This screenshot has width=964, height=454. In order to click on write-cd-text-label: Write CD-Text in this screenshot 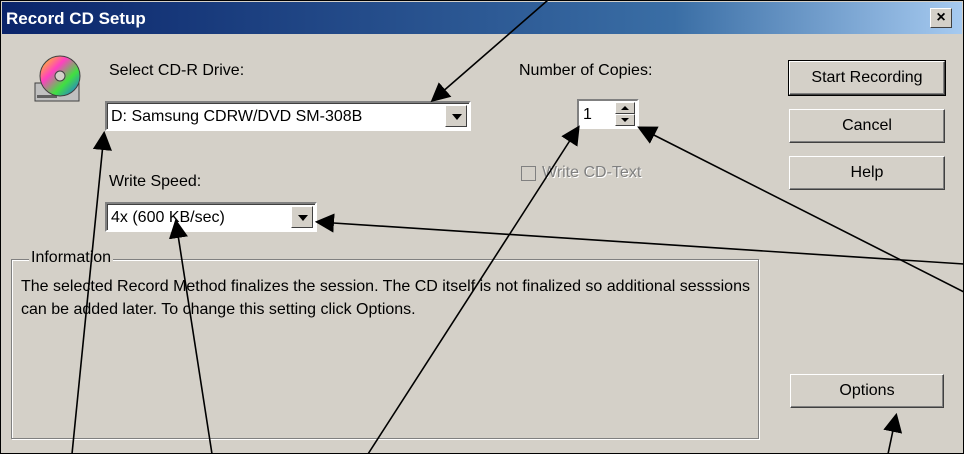, I will do `click(592, 172)`.